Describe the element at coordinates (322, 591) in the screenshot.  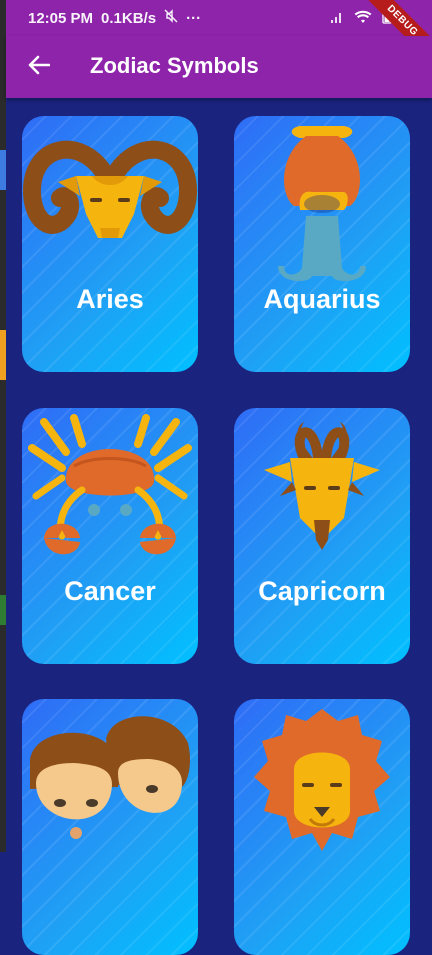
I see `zodiac-name: Capricorn` at that location.